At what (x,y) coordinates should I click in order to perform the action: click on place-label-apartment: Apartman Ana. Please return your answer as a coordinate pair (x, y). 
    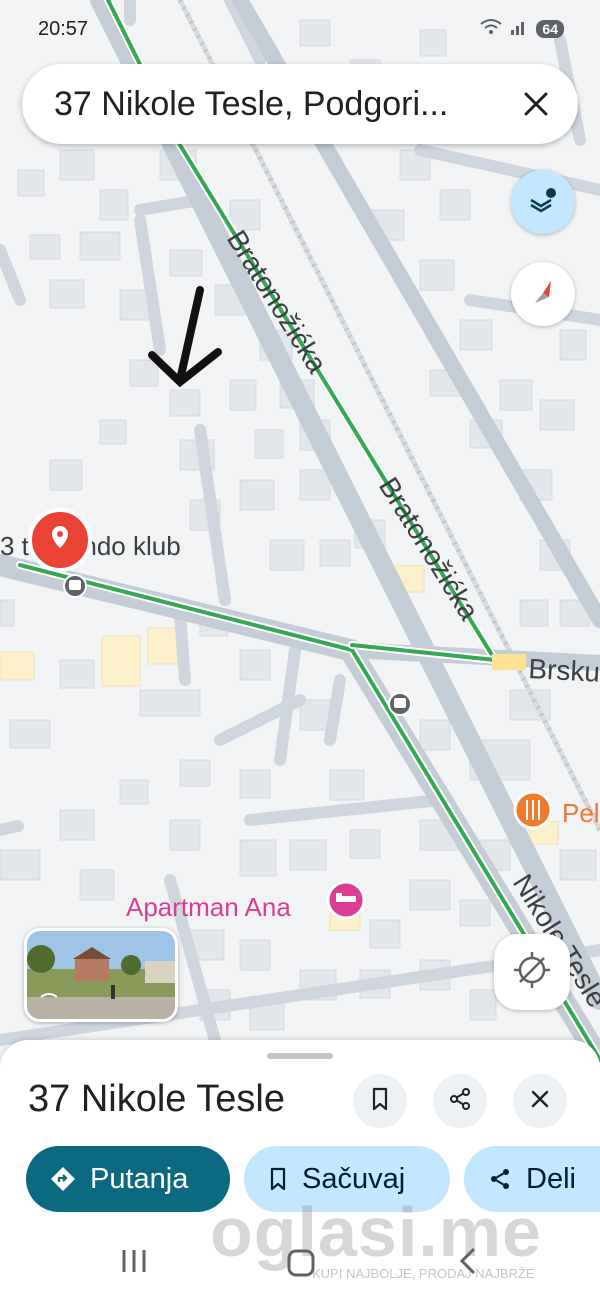
    Looking at the image, I should click on (208, 907).